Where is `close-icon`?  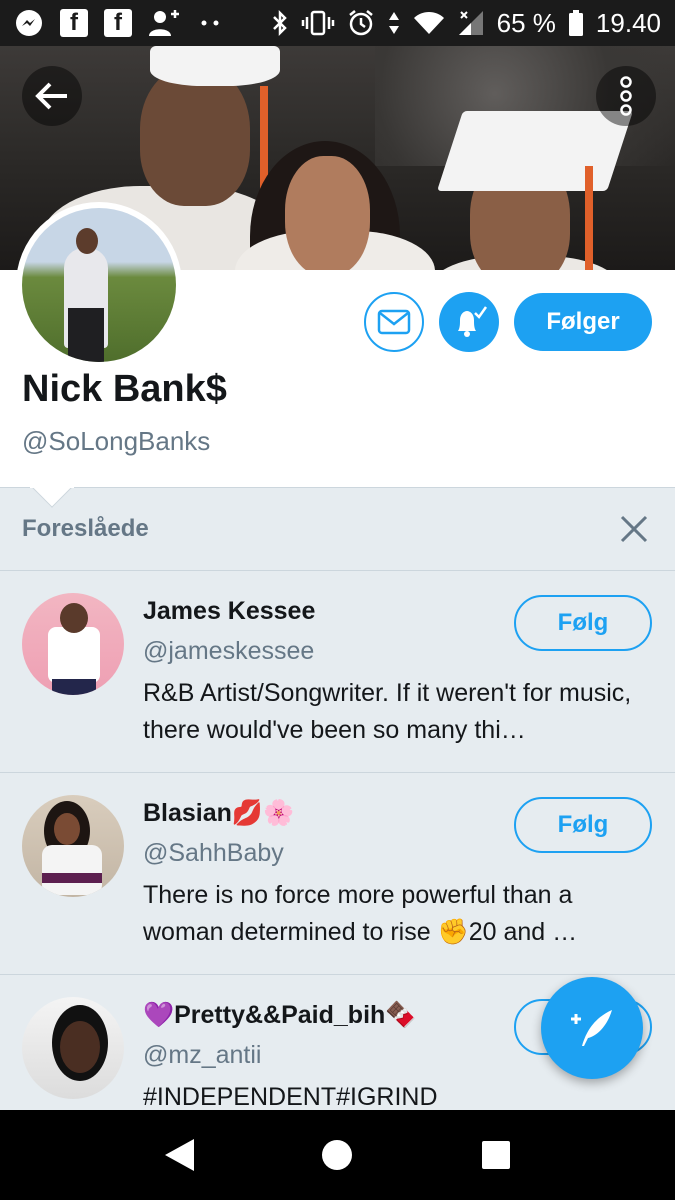 close-icon is located at coordinates (634, 529).